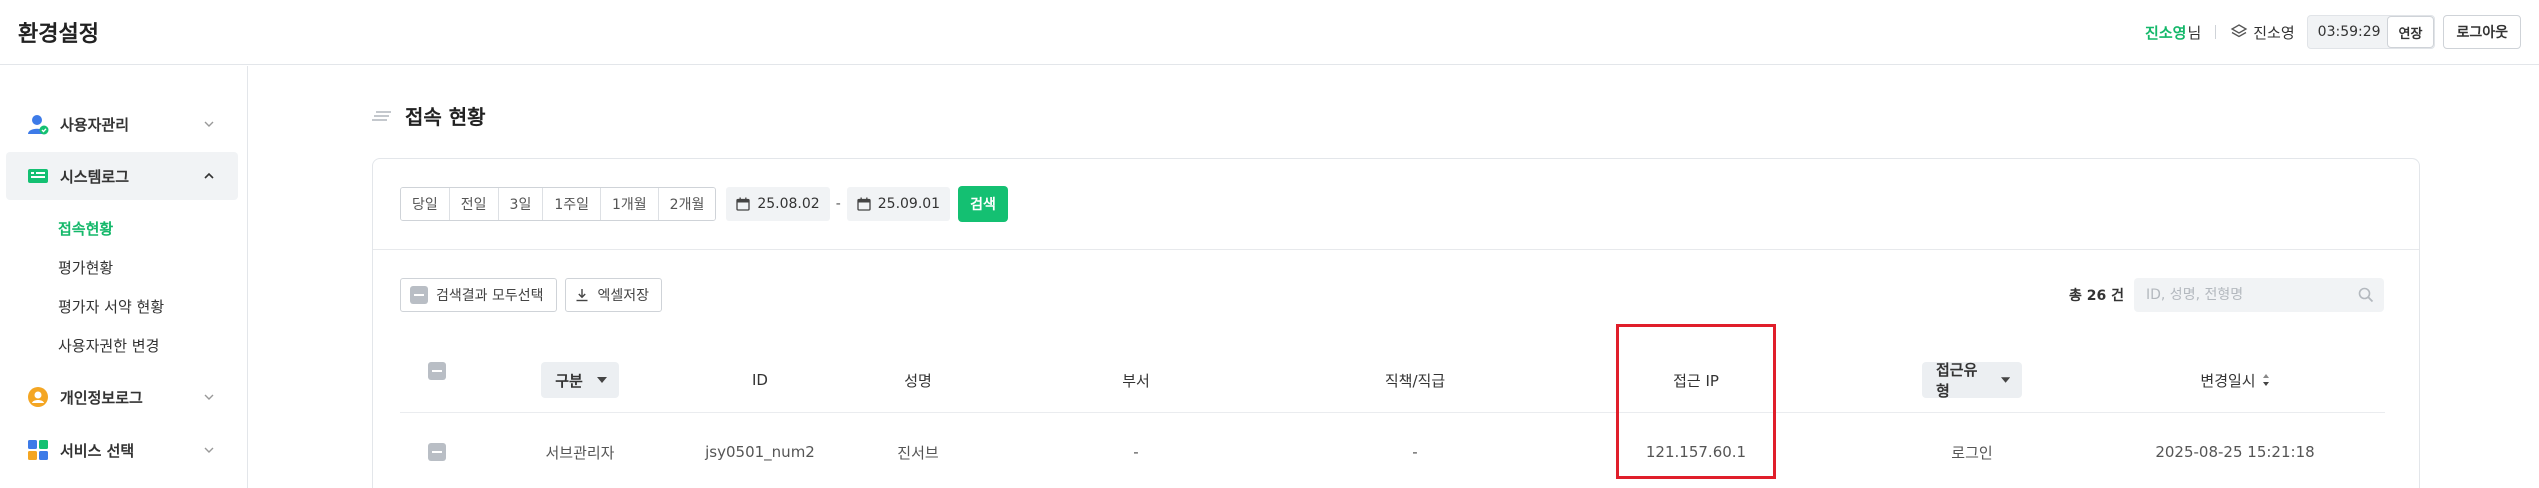 The height and width of the screenshot is (488, 2539). Describe the element at coordinates (1269, 32) in the screenshot. I see `top-header: 환경설정 진소영 님 진소영 03:59:29 연장 로그아웃` at that location.